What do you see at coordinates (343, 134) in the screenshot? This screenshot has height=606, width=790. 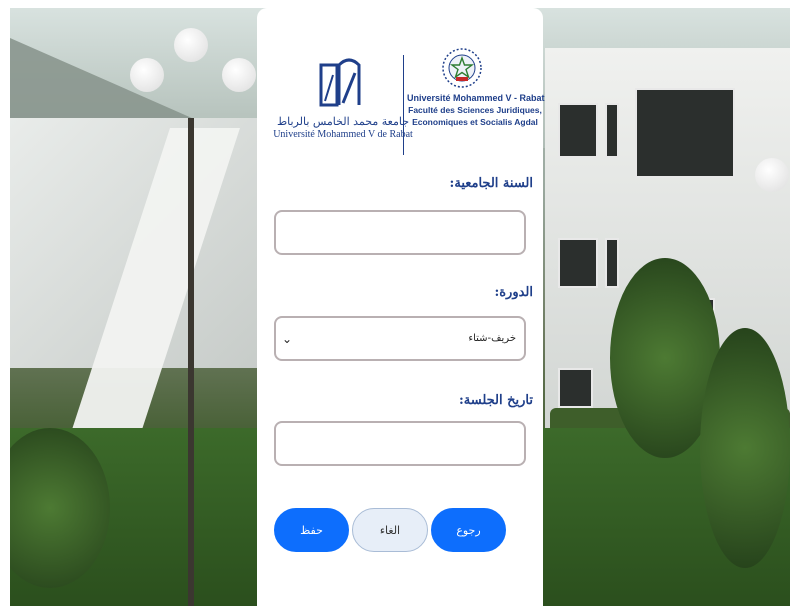 I see `university-name-french: Université Mohammed V de Rabat` at bounding box center [343, 134].